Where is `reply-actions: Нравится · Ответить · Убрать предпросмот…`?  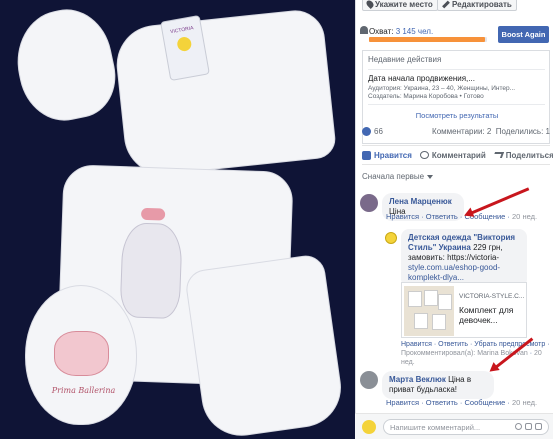
reply-actions: Нравится · Ответить · Убрать предпросмот… is located at coordinates (475, 353).